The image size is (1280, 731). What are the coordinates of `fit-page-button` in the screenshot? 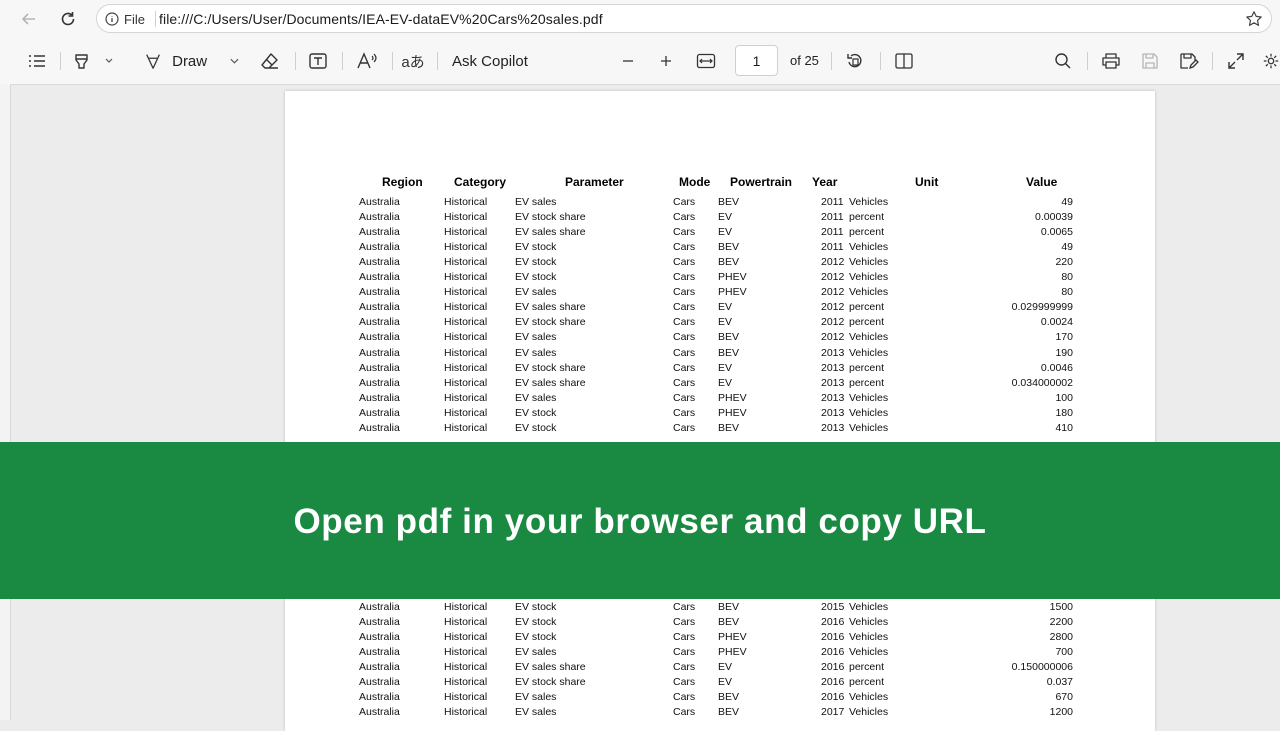 It's located at (706, 61).